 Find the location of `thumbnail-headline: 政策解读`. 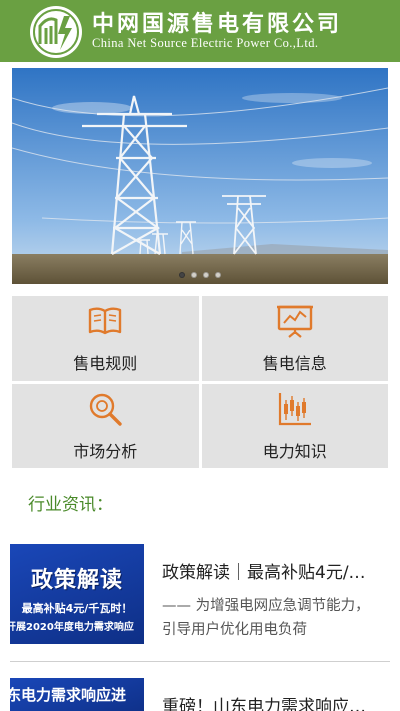

thumbnail-headline: 政策解读 is located at coordinates (76, 580).